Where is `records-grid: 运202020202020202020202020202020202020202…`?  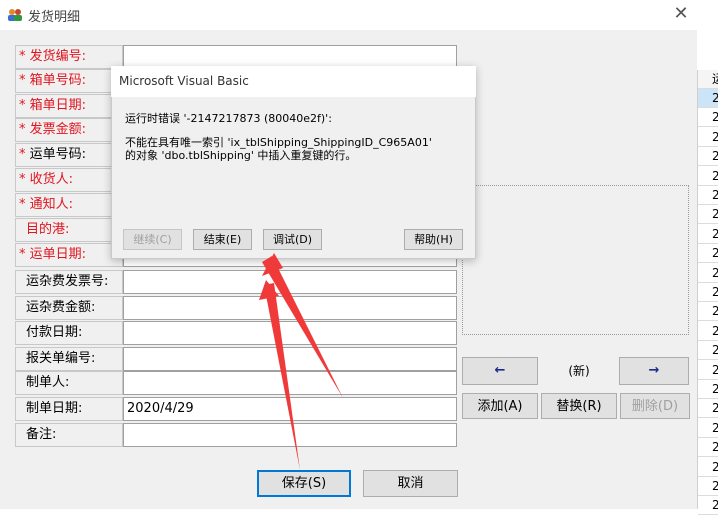
records-grid: 运202020202020202020202020202020202020202… is located at coordinates (707, 292).